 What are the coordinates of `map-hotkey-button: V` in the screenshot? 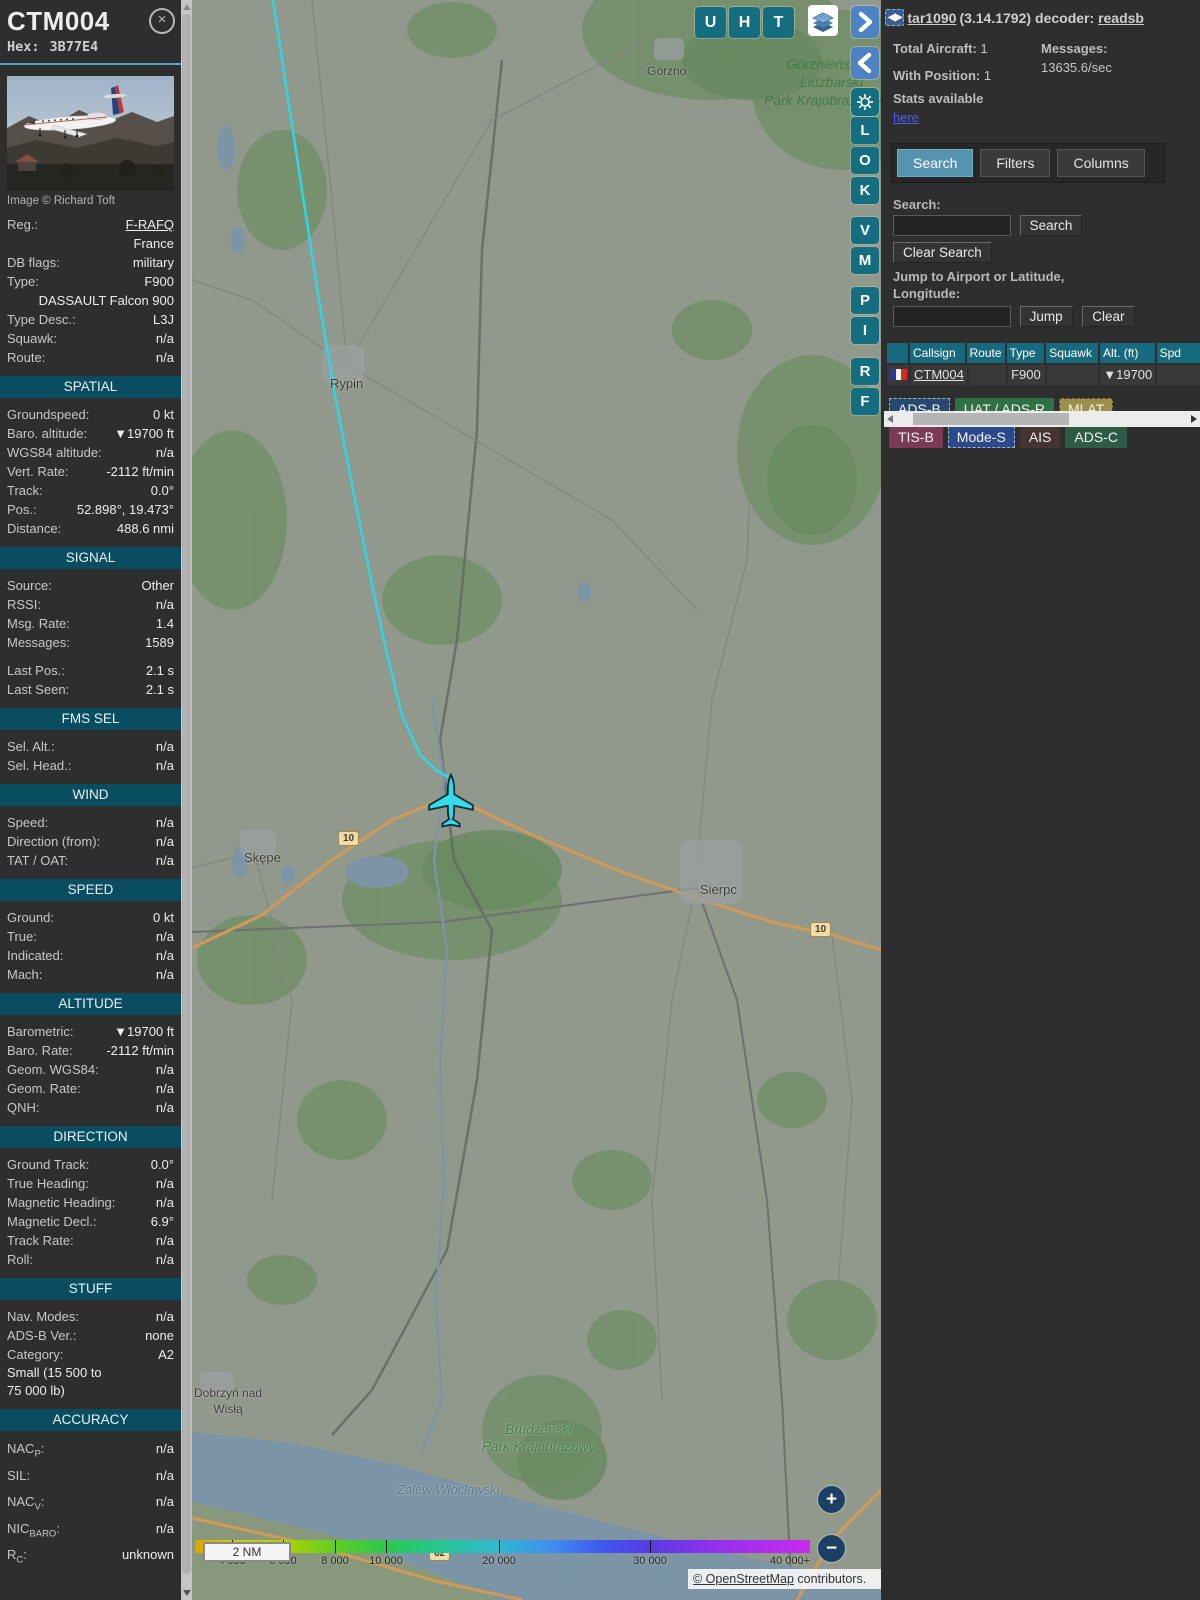 It's located at (865, 230).